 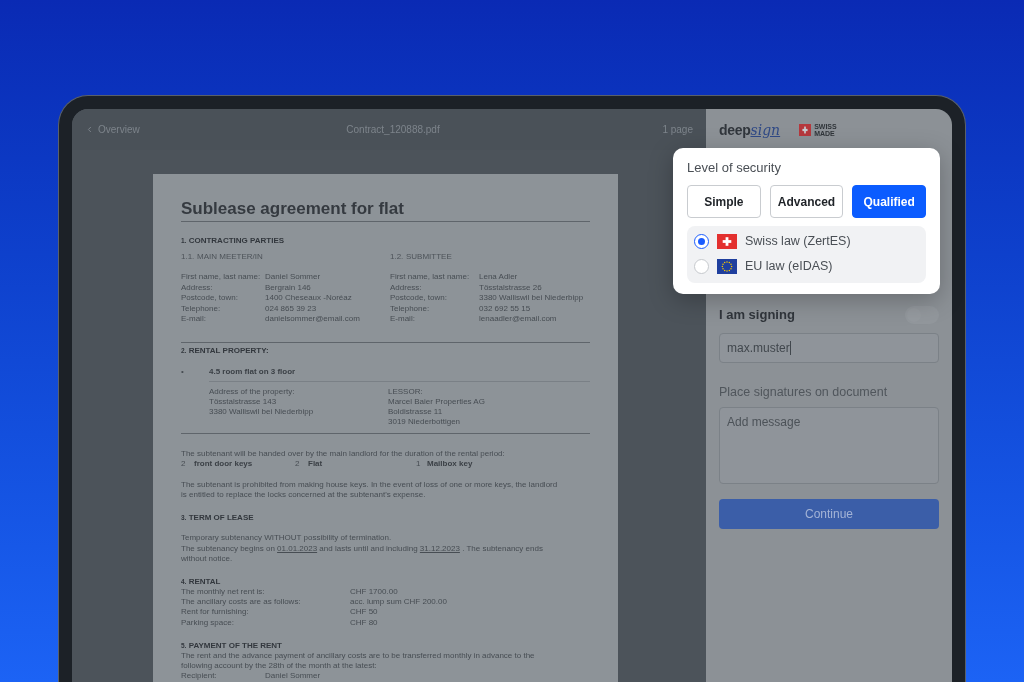 I want to click on law-option-label: Swiss law (ZertES), so click(x=798, y=242).